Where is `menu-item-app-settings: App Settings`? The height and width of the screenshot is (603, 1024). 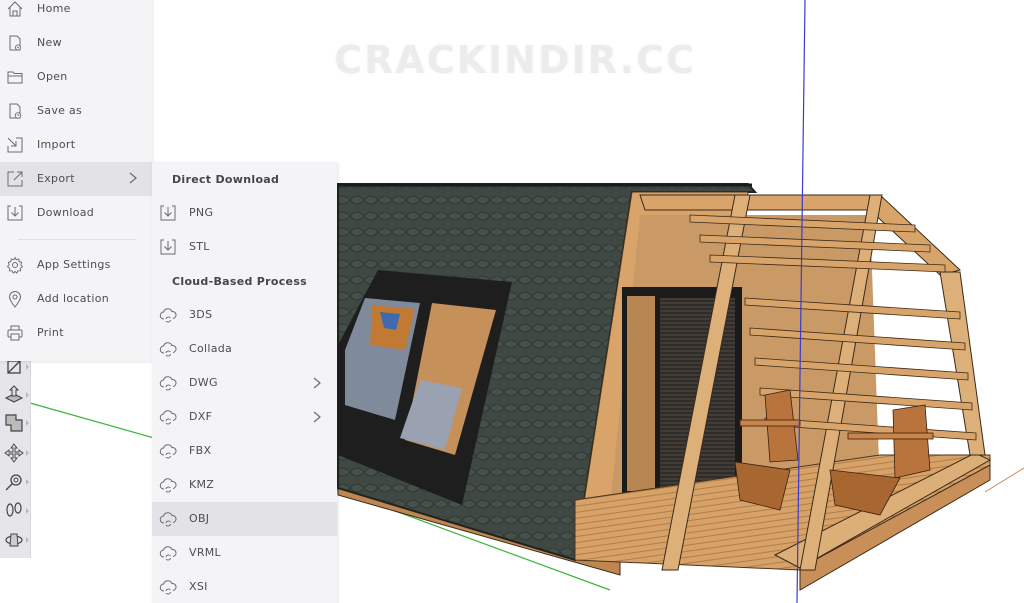
menu-item-app-settings: App Settings is located at coordinates (76, 265).